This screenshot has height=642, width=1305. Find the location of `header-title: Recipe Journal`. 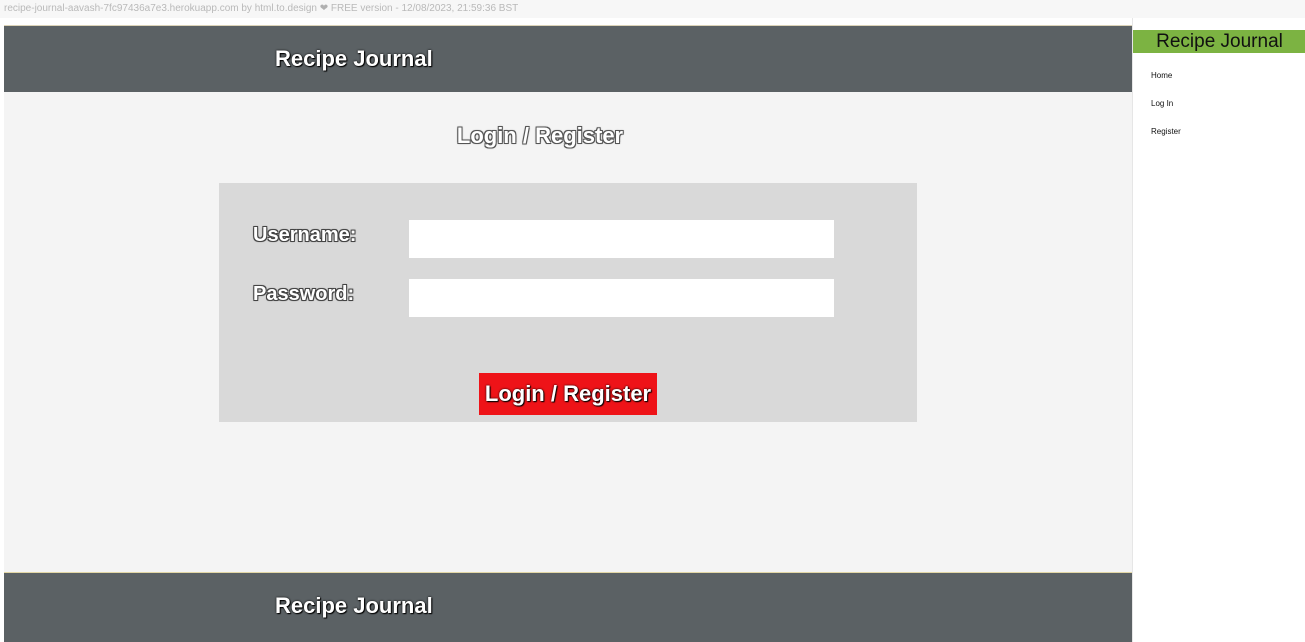

header-title: Recipe Journal is located at coordinates (354, 58).